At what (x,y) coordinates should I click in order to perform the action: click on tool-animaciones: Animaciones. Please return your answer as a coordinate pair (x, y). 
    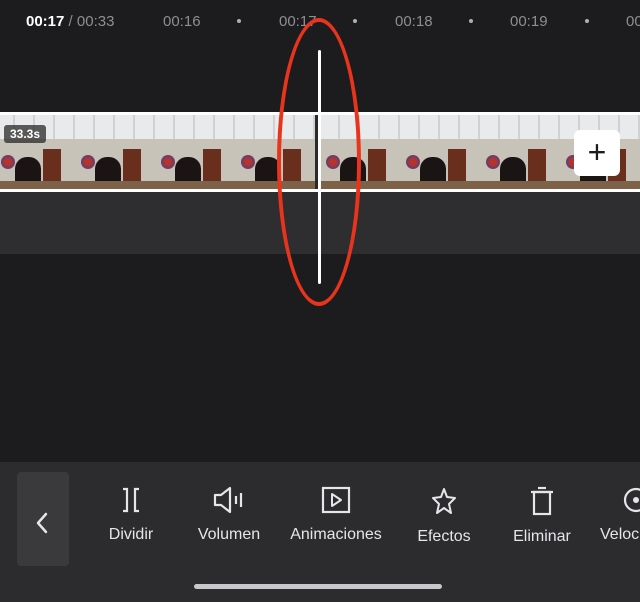
    Looking at the image, I should click on (336, 521).